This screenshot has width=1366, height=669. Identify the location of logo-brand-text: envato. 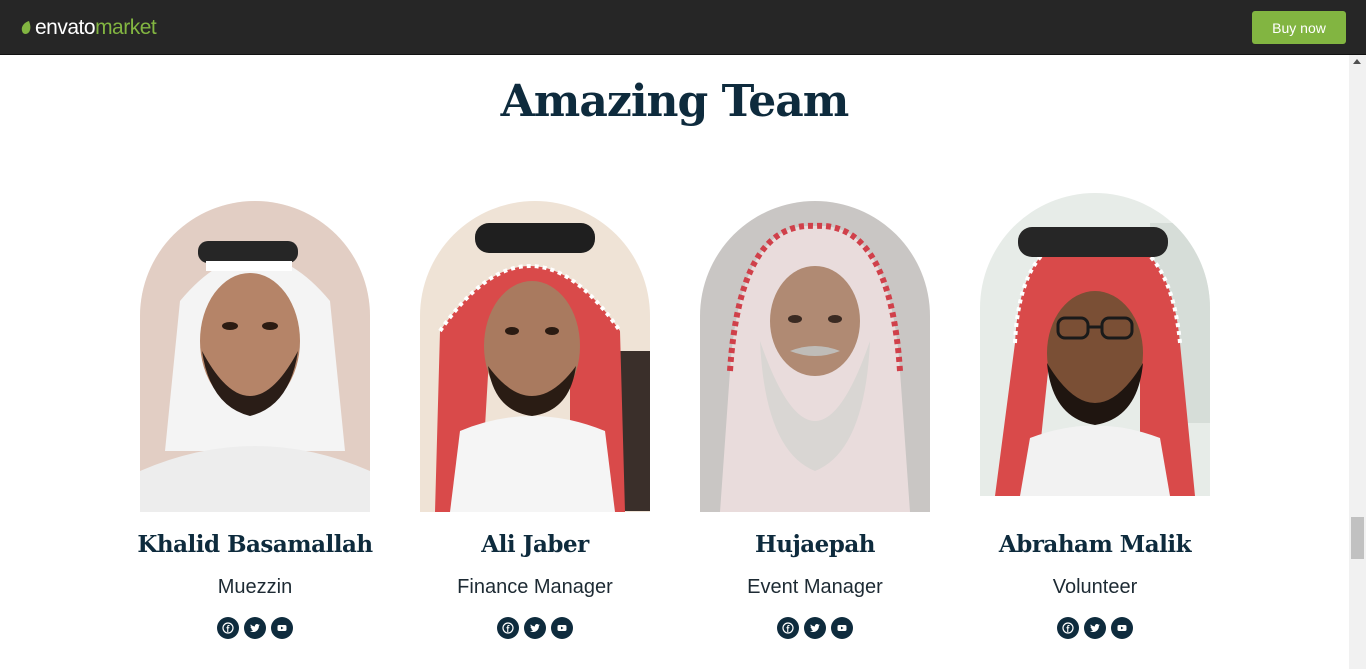
(65, 27).